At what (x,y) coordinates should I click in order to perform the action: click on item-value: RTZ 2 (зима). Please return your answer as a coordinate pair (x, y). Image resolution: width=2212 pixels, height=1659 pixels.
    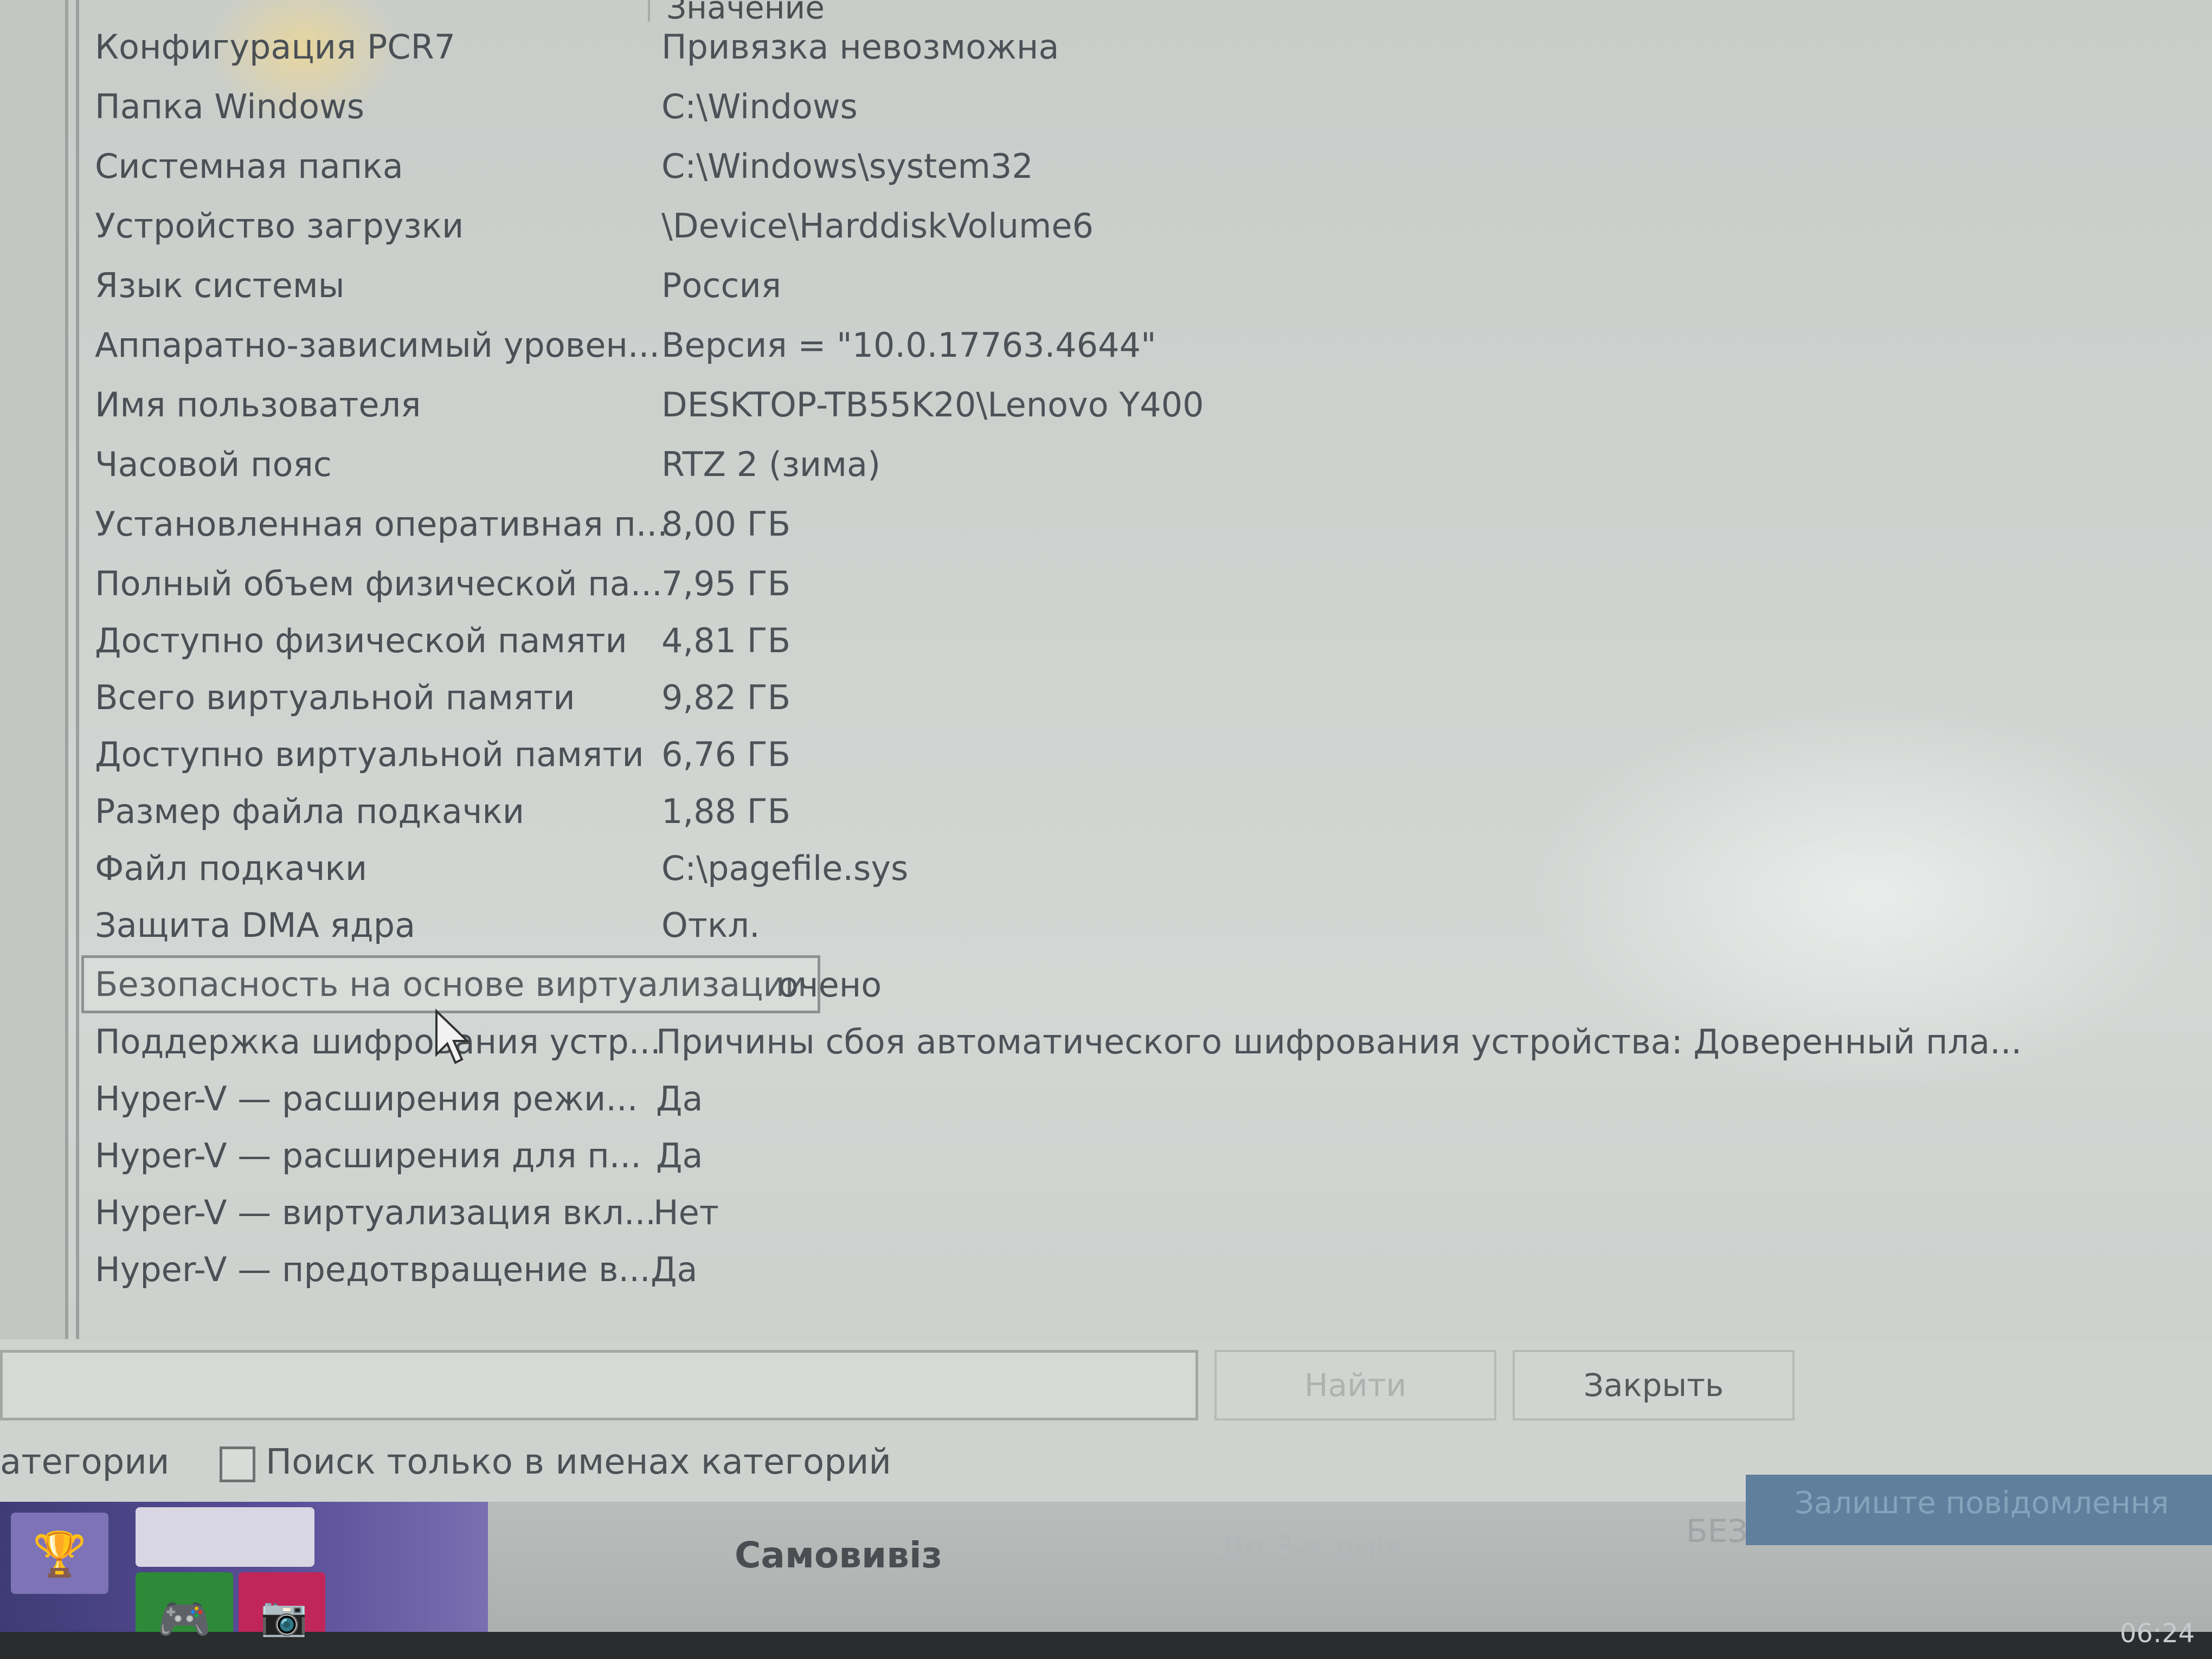
    Looking at the image, I should click on (771, 464).